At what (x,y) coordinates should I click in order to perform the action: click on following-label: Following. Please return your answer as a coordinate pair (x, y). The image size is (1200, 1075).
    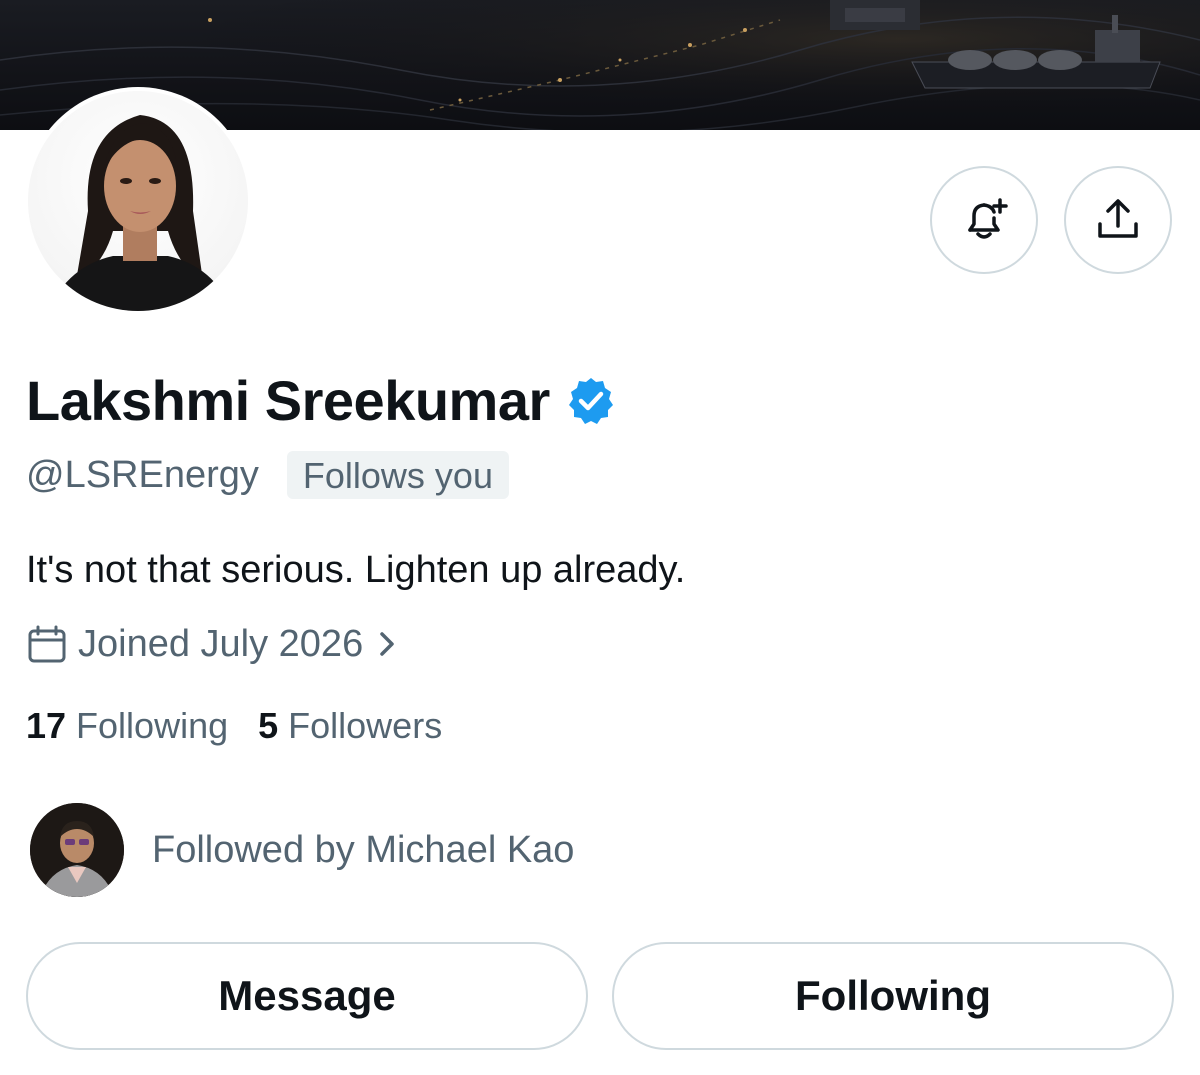
    Looking at the image, I should click on (152, 725).